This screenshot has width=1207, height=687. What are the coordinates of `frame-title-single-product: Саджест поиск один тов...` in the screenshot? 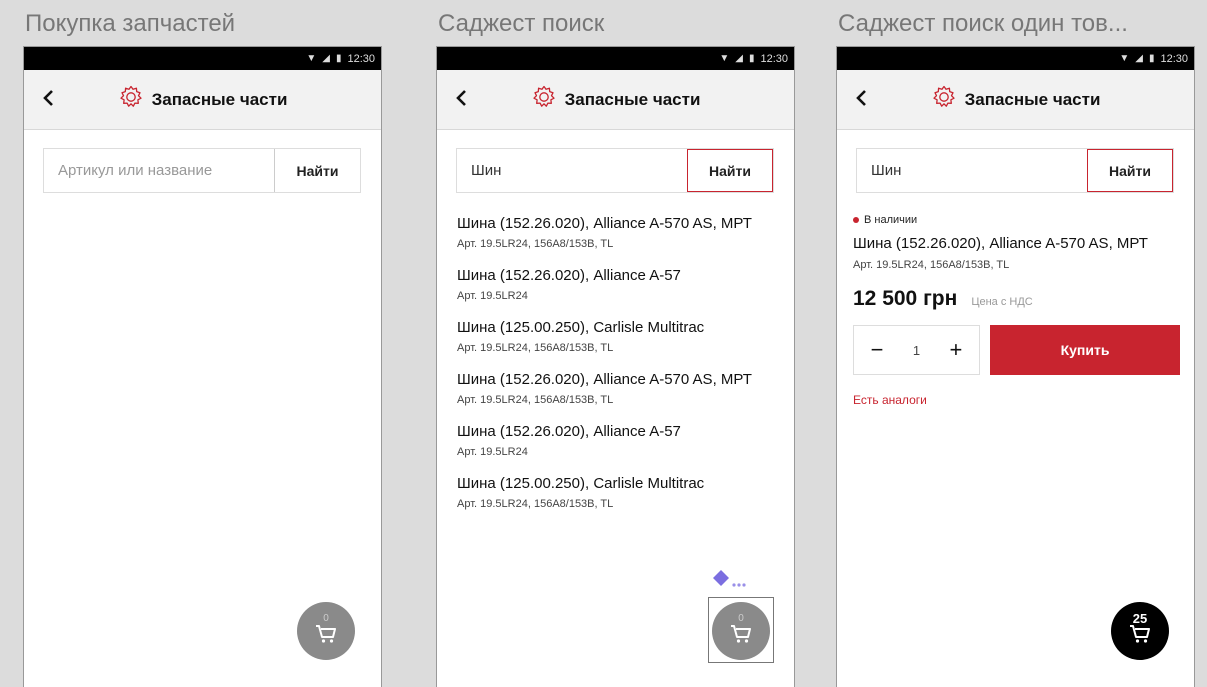 It's located at (983, 23).